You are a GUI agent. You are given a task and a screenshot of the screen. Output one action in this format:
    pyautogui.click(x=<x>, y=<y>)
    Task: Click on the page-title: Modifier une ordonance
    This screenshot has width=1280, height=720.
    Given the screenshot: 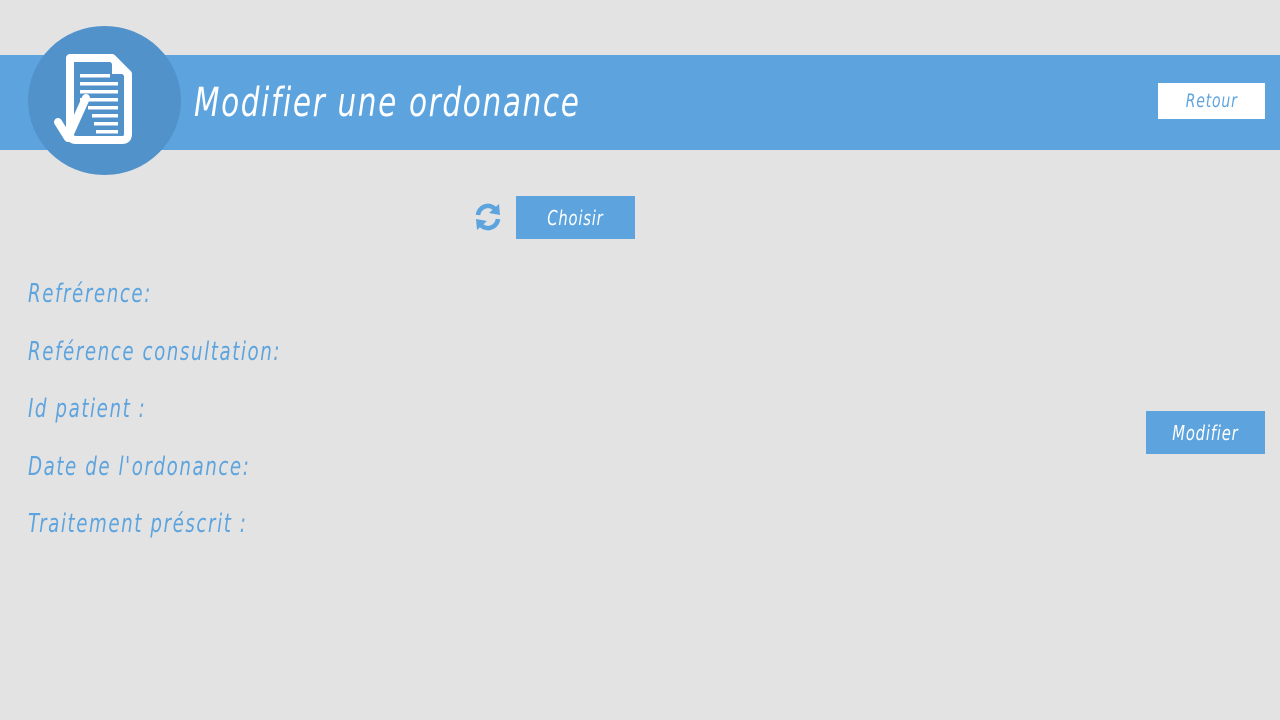 What is the action you would take?
    pyautogui.click(x=387, y=103)
    